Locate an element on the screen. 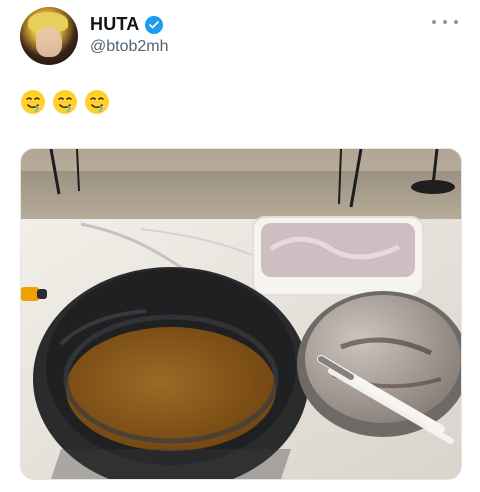 This screenshot has height=492, width=480. verified-badge-icon is located at coordinates (154, 24).